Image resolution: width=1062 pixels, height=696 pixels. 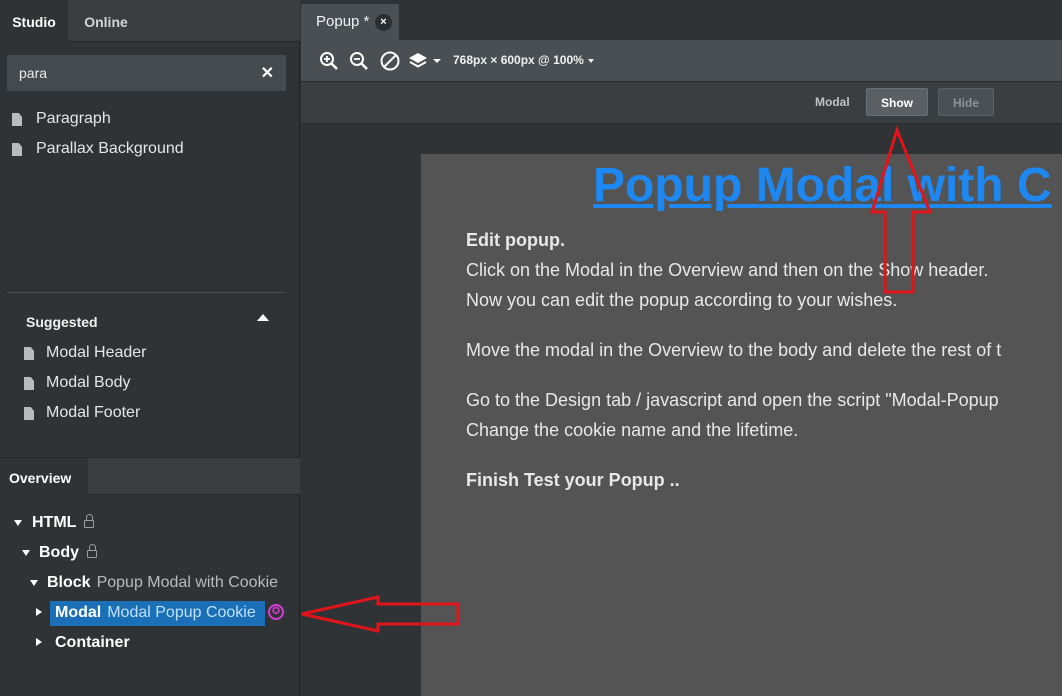 What do you see at coordinates (573, 480) in the screenshot?
I see `page-text-finish: Finish Test your Popup ..` at bounding box center [573, 480].